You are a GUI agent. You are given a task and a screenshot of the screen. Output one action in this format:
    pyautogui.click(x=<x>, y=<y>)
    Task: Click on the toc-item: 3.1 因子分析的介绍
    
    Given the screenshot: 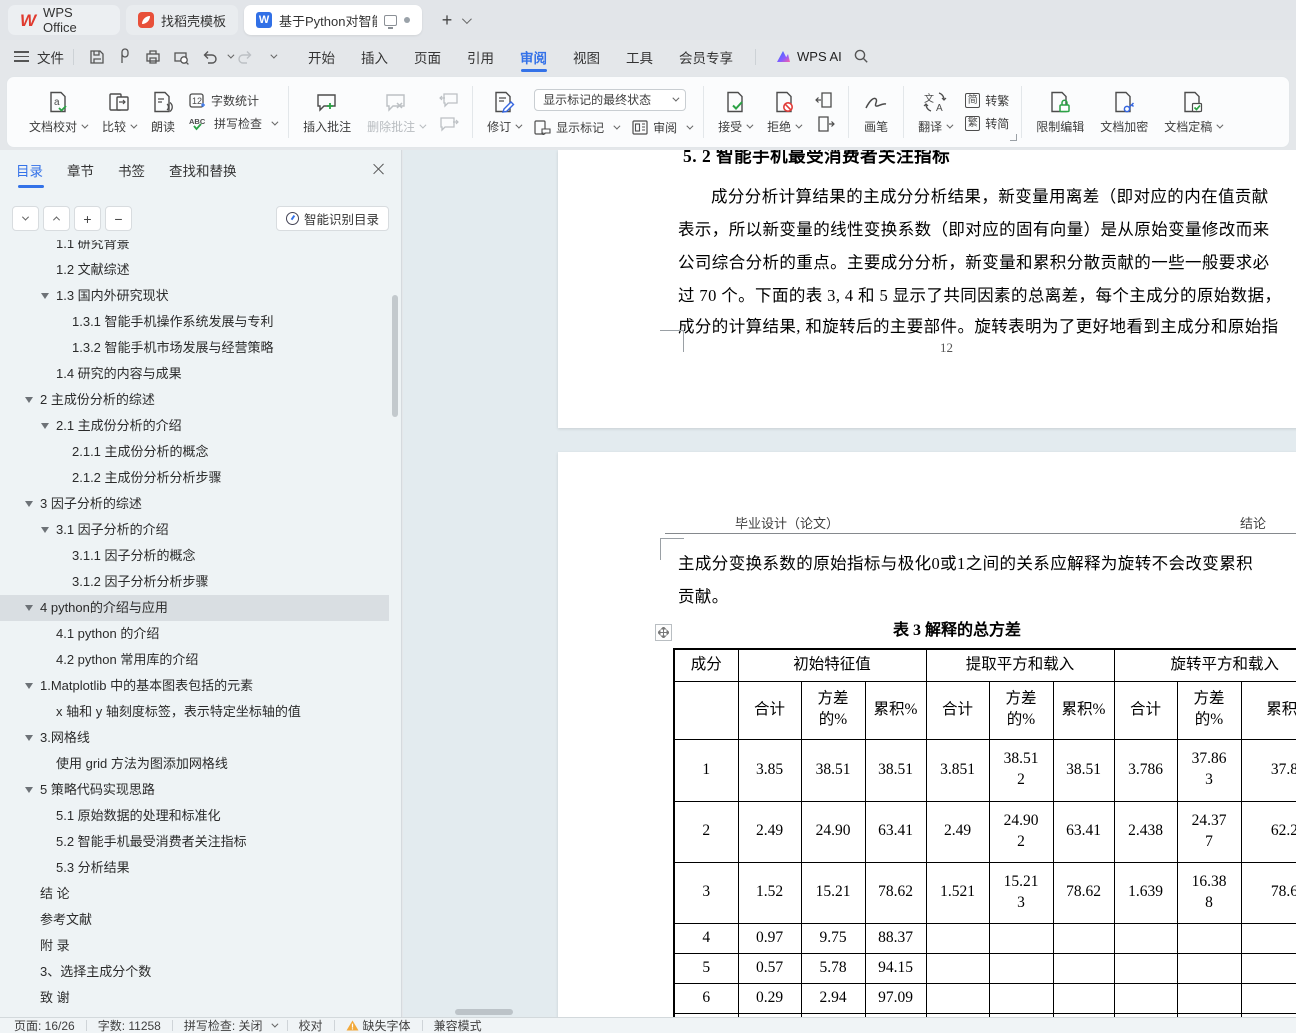 What is the action you would take?
    pyautogui.click(x=194, y=530)
    